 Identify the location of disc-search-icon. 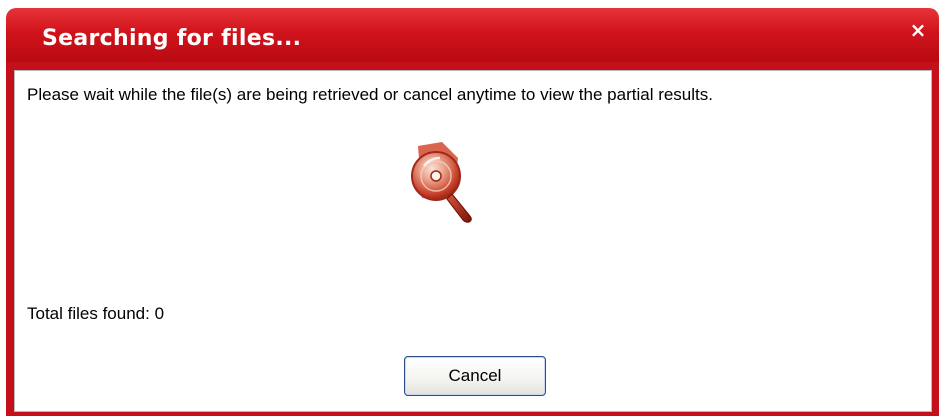
(440, 182).